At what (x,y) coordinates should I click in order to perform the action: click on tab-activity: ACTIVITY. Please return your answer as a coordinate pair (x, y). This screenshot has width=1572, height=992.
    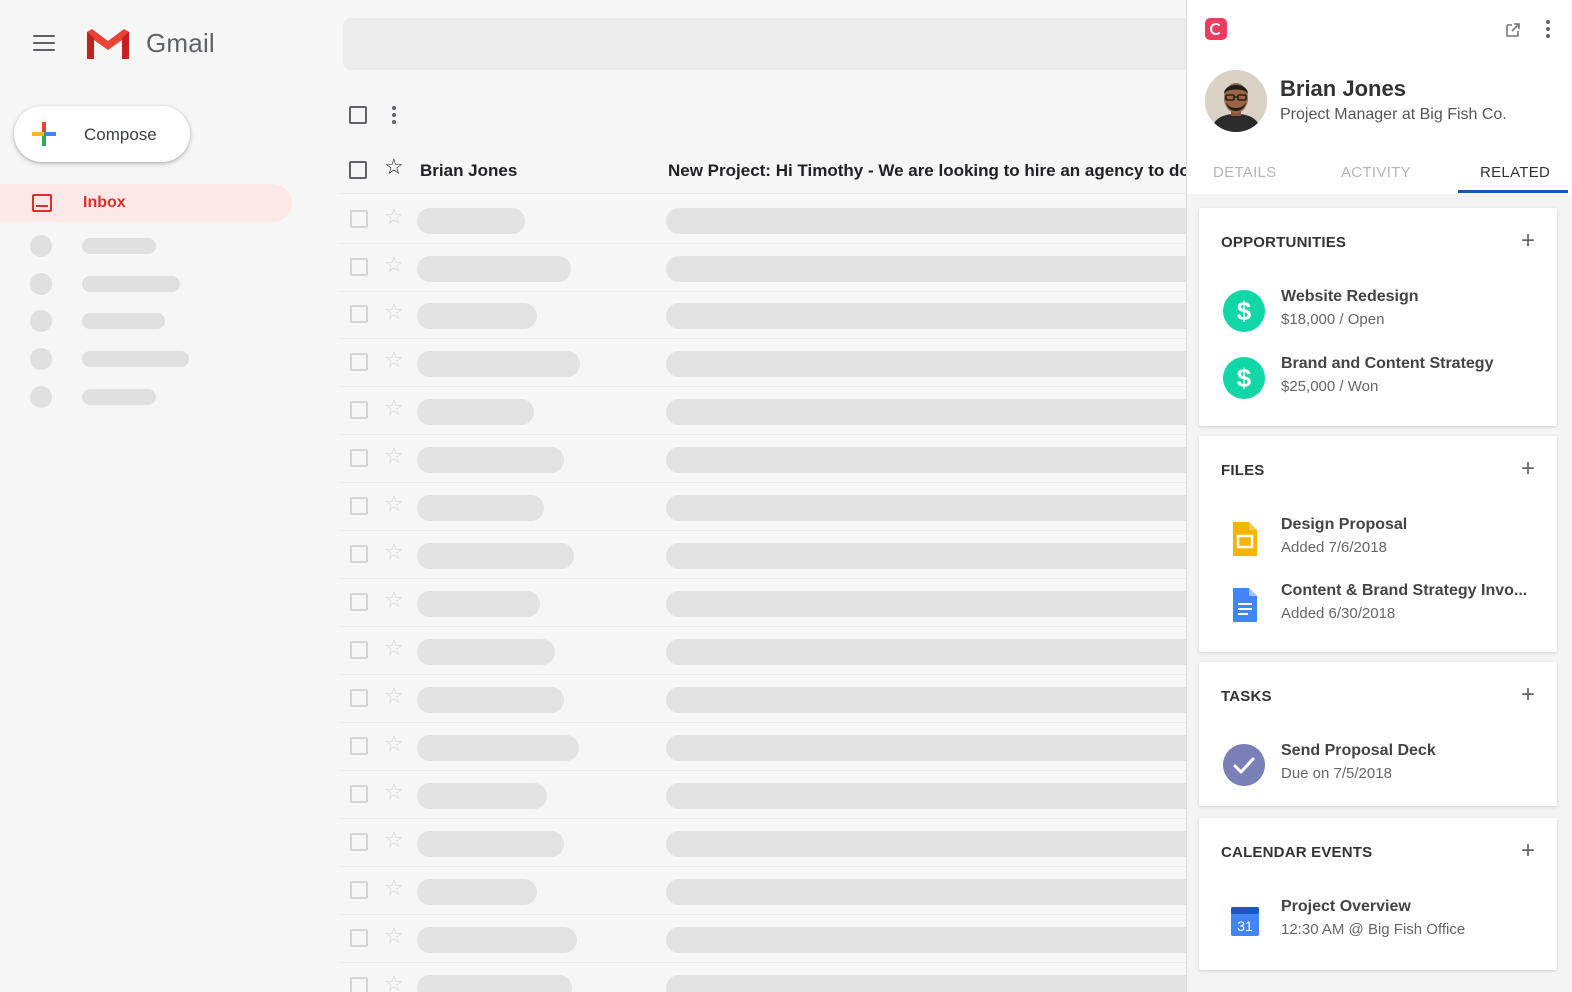
    Looking at the image, I should click on (1376, 172).